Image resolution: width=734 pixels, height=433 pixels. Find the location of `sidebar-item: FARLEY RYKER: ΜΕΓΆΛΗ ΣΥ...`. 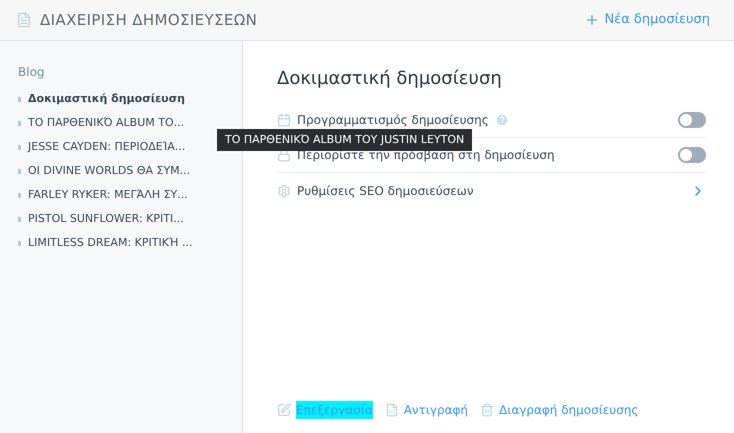

sidebar-item: FARLEY RYKER: ΜΕΓΆΛΗ ΣΥ... is located at coordinates (103, 195).